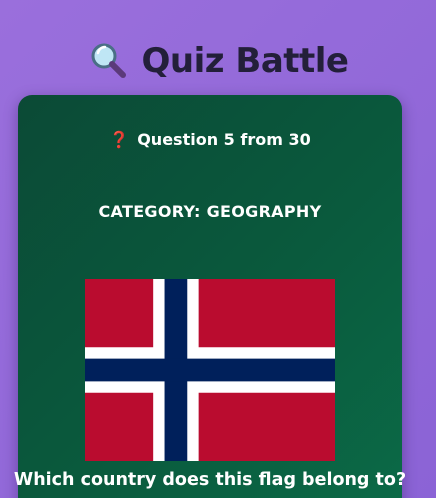 This screenshot has width=436, height=498. What do you see at coordinates (224, 139) in the screenshot?
I see `question-progress-text: Question 5 from 30` at bounding box center [224, 139].